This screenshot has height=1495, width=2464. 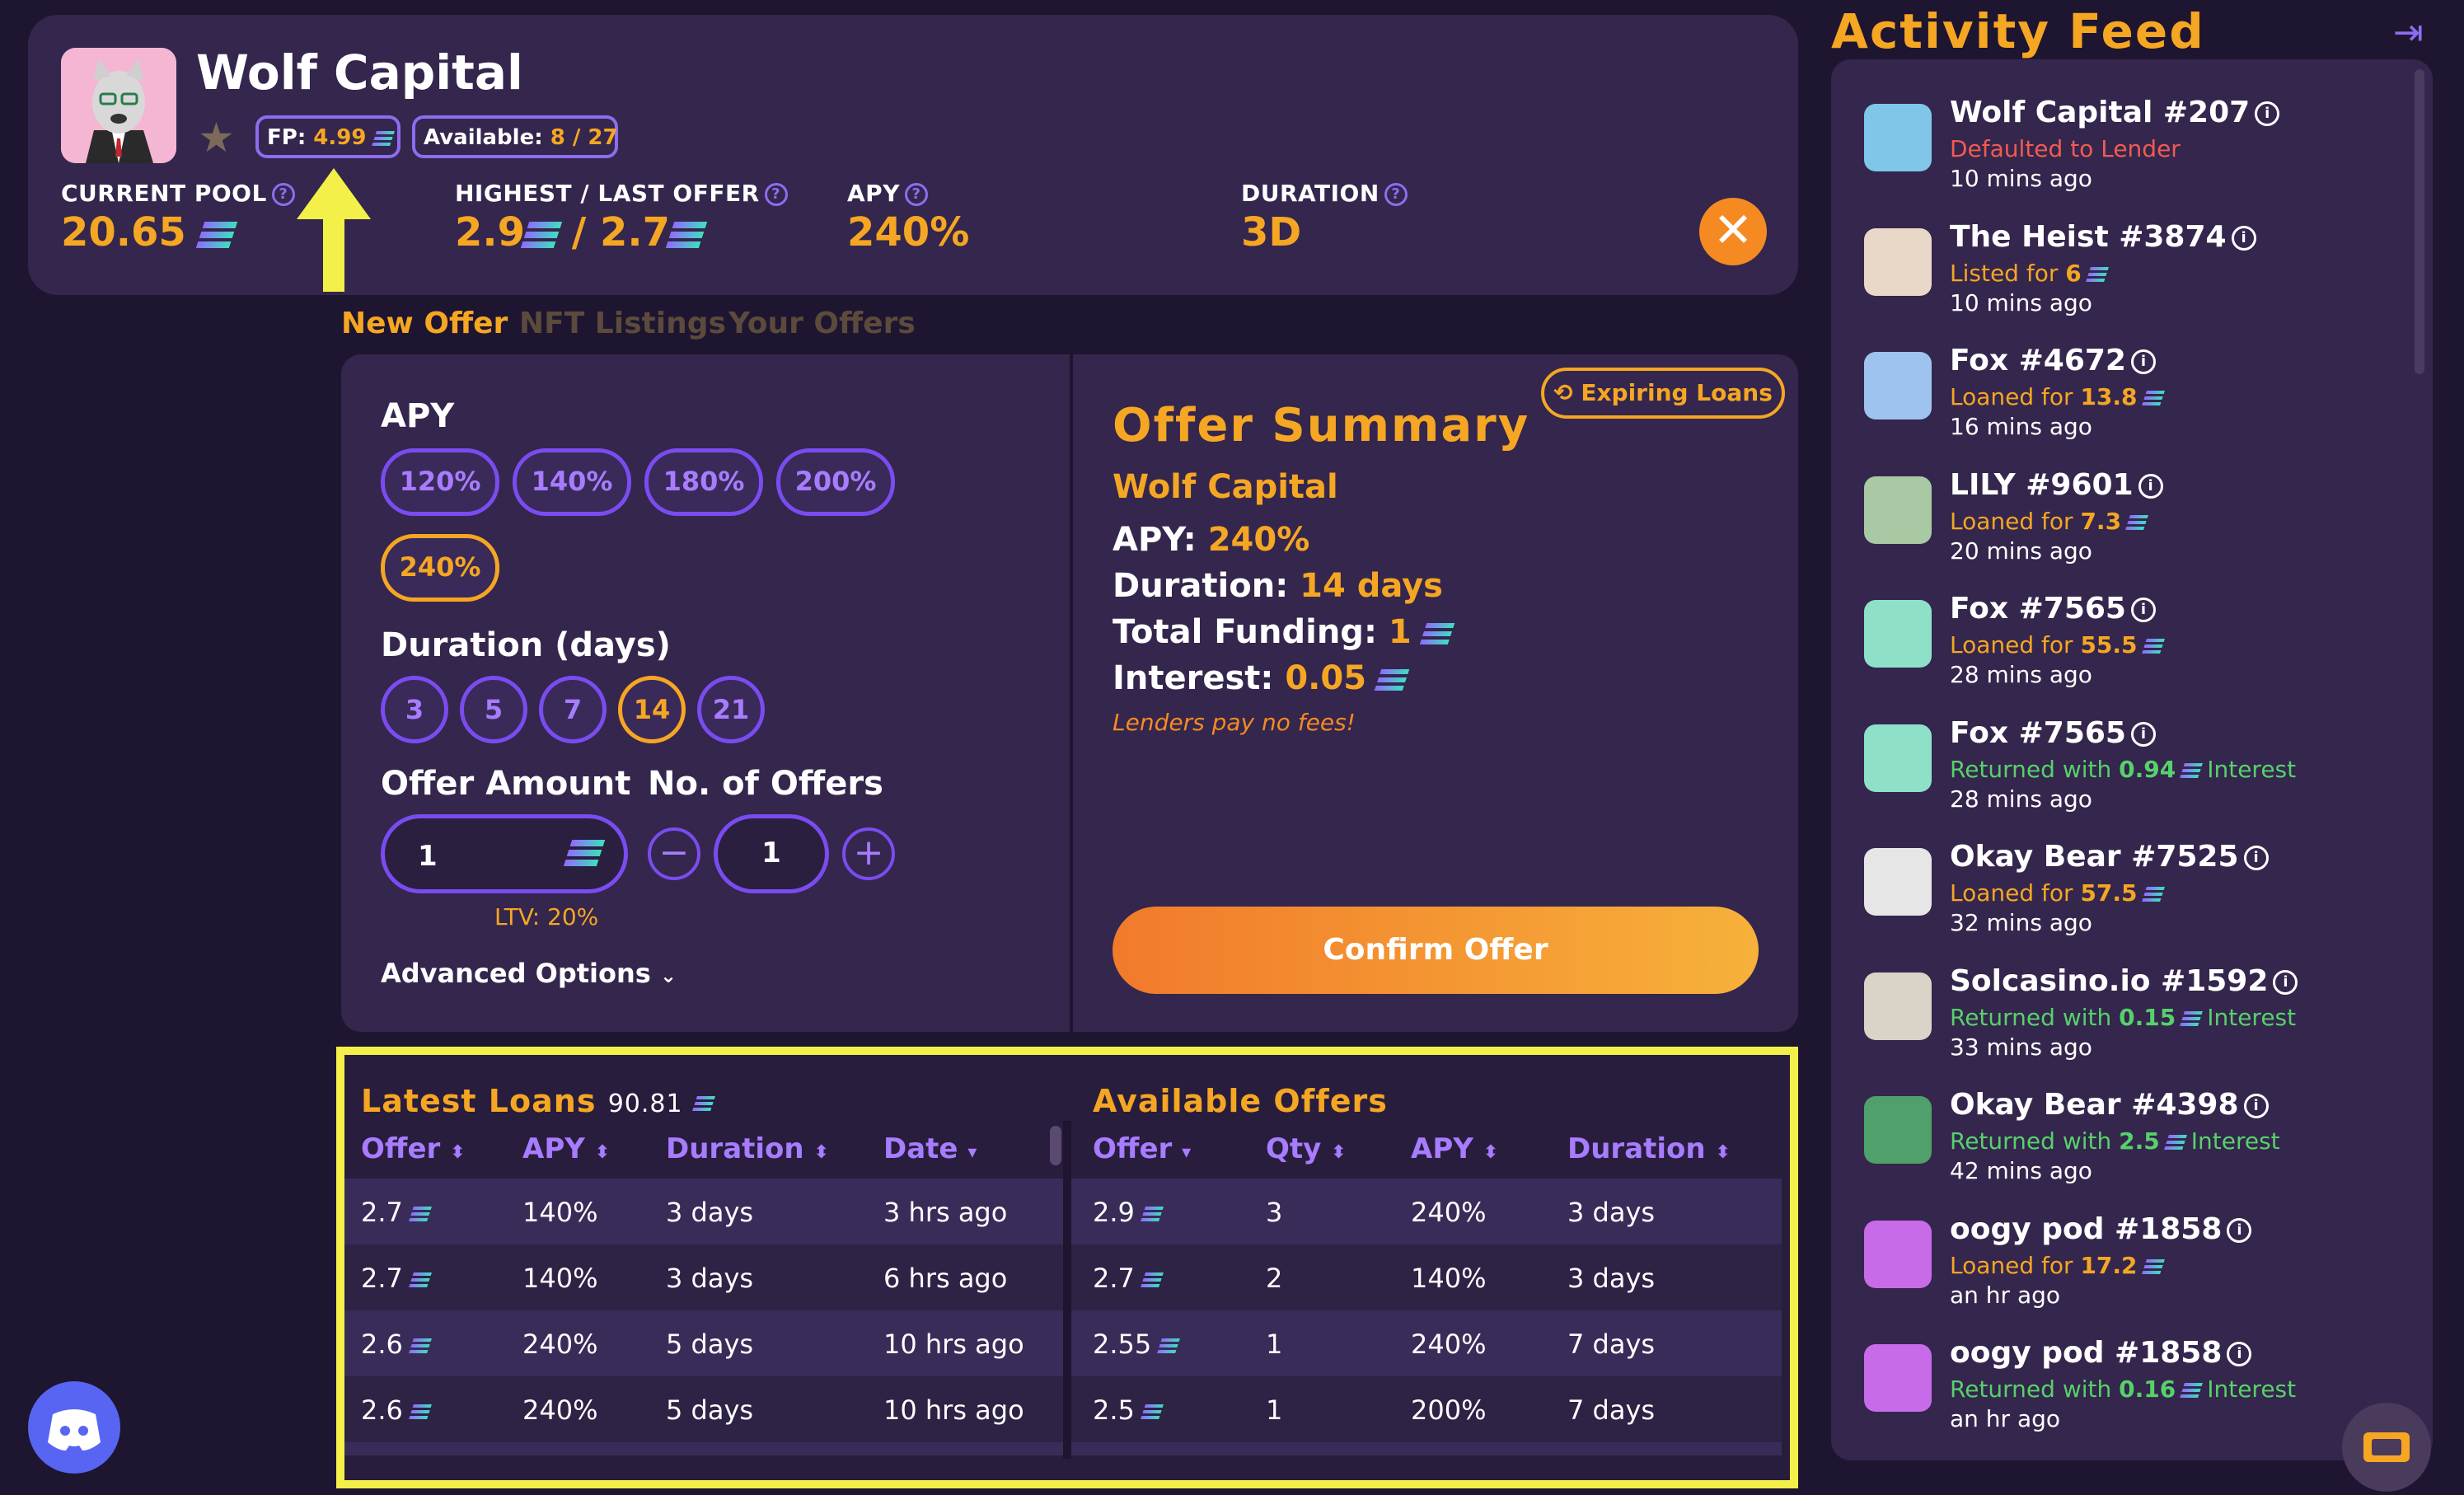 I want to click on summary-duration: Duration: 14 days, so click(x=1278, y=586).